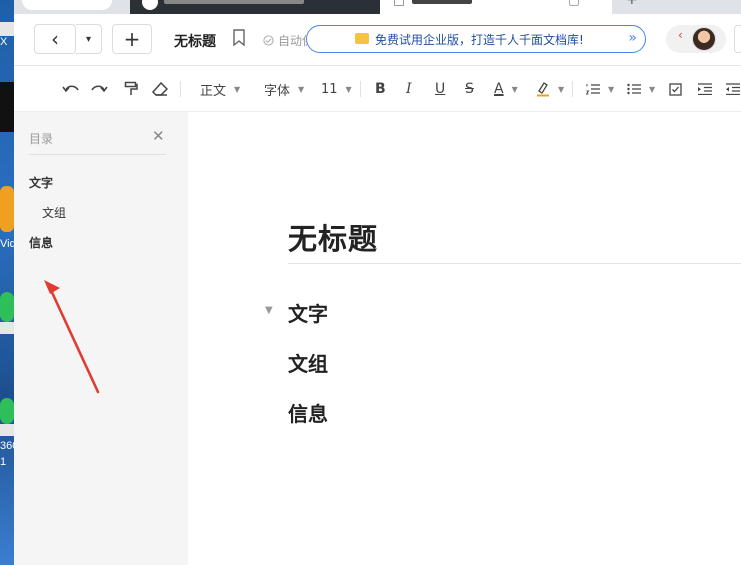 Image resolution: width=741 pixels, height=565 pixels. Describe the element at coordinates (97, 154) in the screenshot. I see `outline-divider` at that location.